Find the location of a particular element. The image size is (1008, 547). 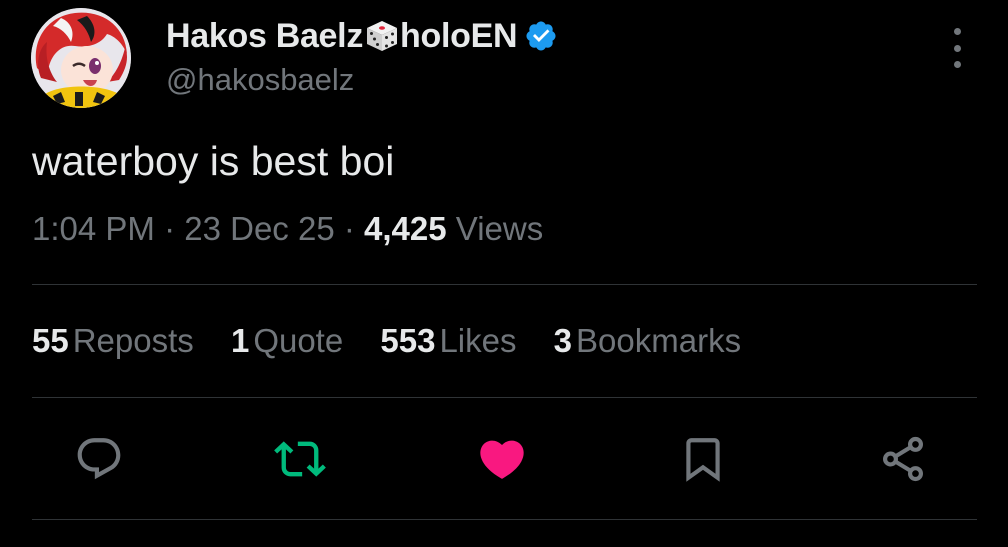

avatar is located at coordinates (81, 58).